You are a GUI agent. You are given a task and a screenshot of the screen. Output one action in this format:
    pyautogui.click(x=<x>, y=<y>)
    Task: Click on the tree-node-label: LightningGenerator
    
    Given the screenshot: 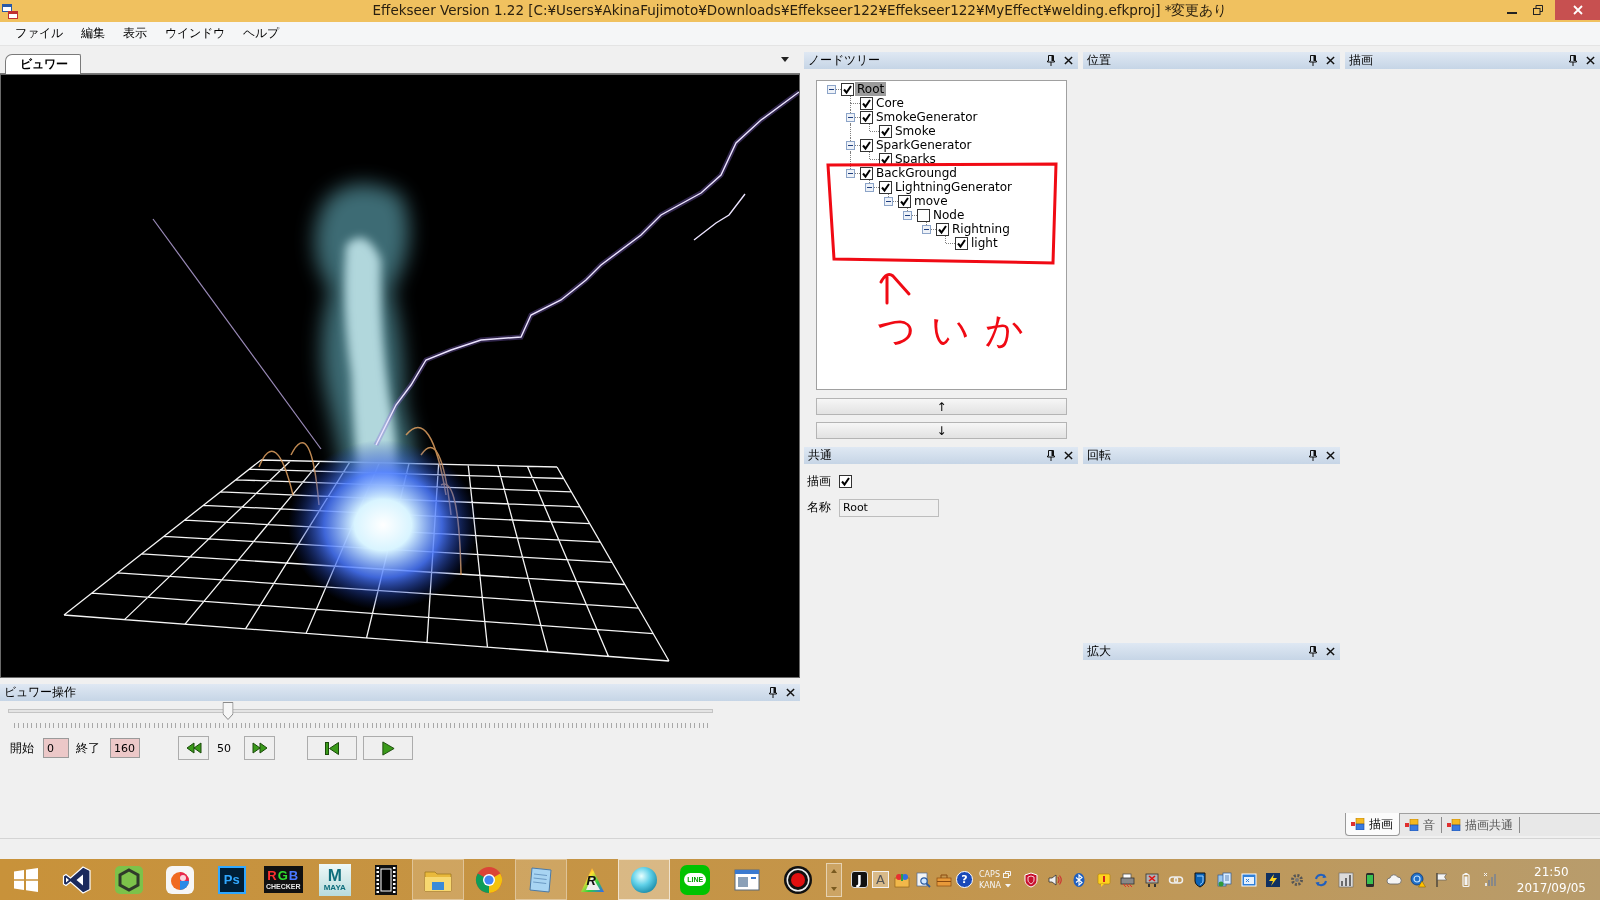 What is the action you would take?
    pyautogui.click(x=954, y=187)
    